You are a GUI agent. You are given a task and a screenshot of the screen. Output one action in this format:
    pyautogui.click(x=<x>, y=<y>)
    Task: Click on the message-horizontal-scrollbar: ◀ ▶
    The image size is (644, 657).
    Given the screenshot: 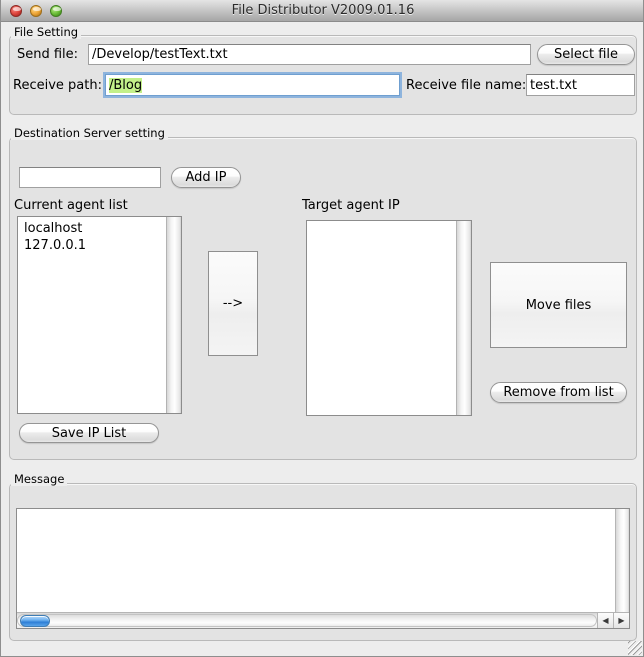 What is the action you would take?
    pyautogui.click(x=323, y=620)
    